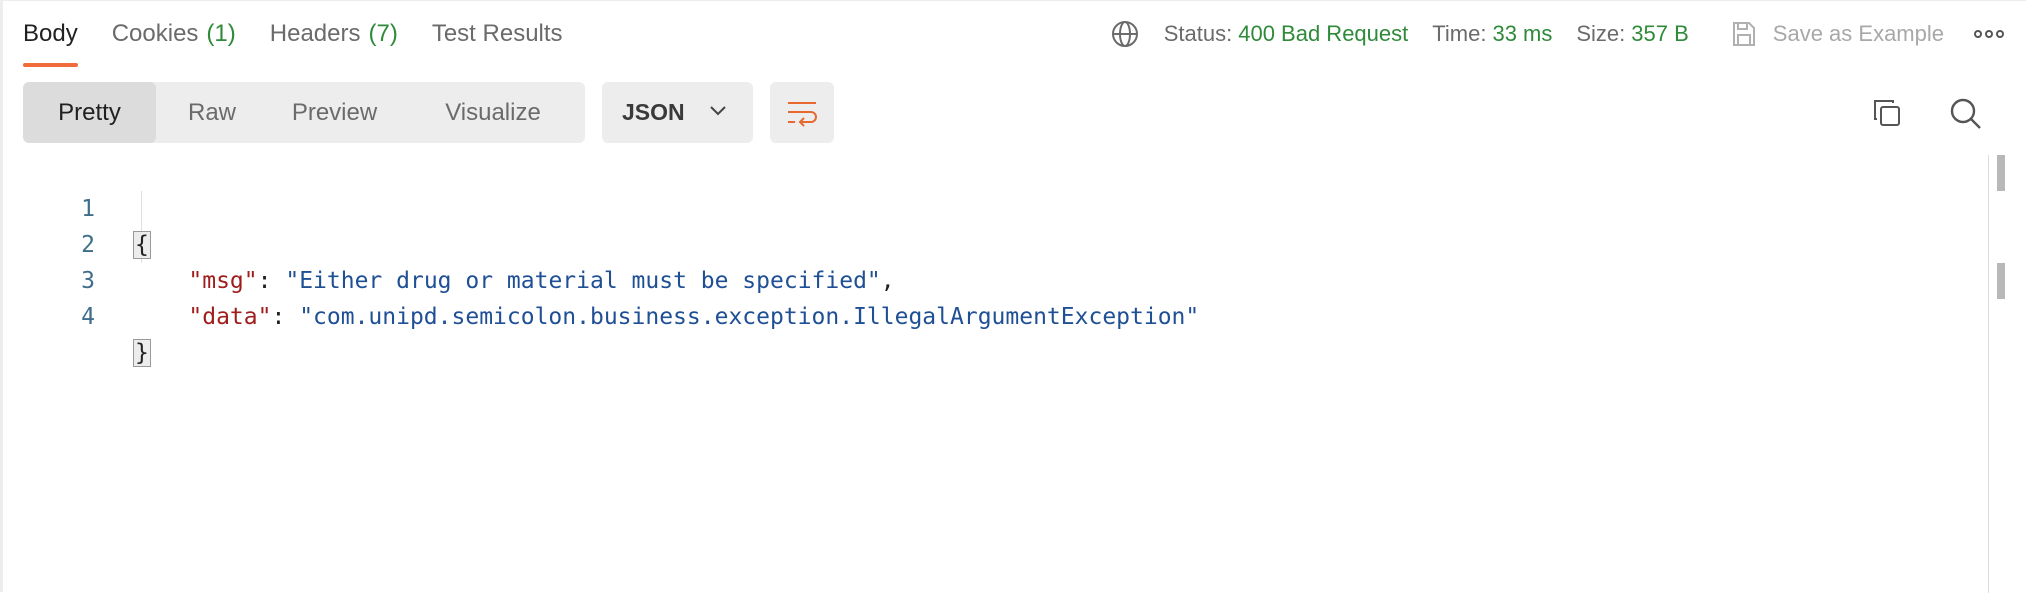 The width and height of the screenshot is (2026, 593). What do you see at coordinates (383, 33) in the screenshot?
I see `tab-headers-count: (7)` at bounding box center [383, 33].